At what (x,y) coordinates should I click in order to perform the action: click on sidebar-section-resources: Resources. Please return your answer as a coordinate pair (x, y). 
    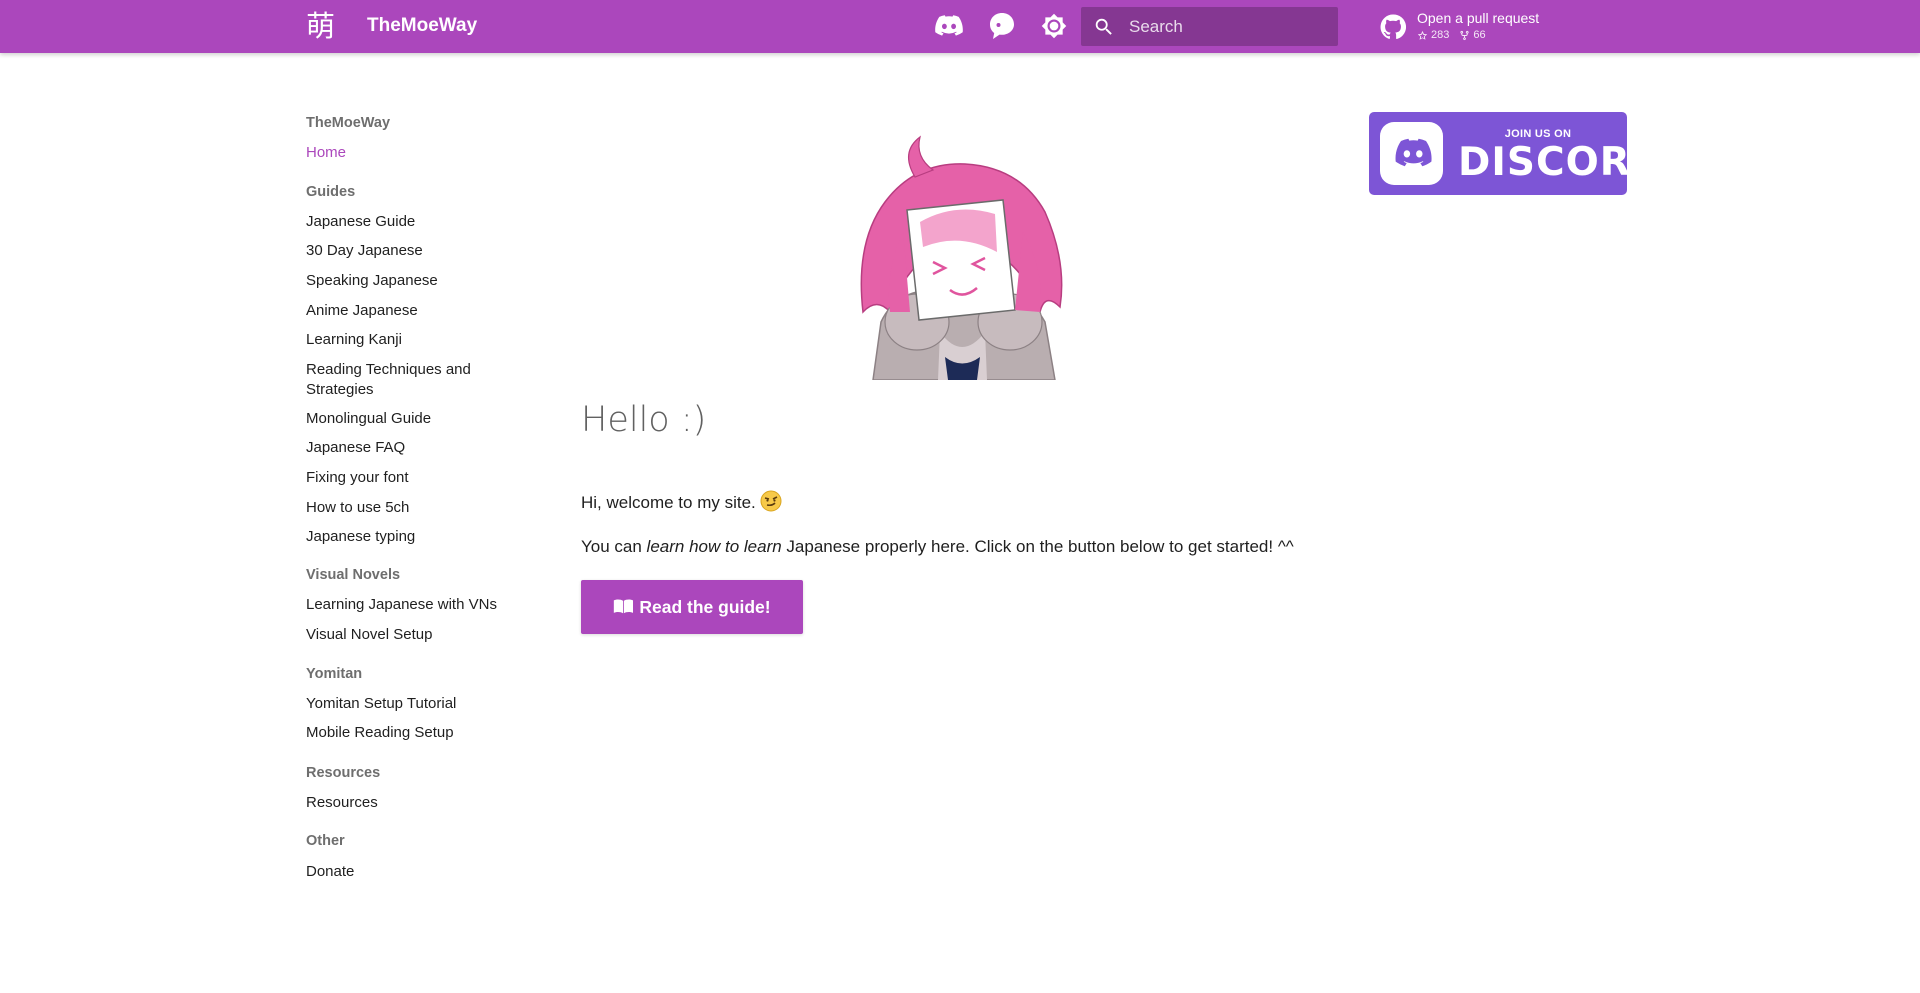
    Looking at the image, I should click on (343, 773).